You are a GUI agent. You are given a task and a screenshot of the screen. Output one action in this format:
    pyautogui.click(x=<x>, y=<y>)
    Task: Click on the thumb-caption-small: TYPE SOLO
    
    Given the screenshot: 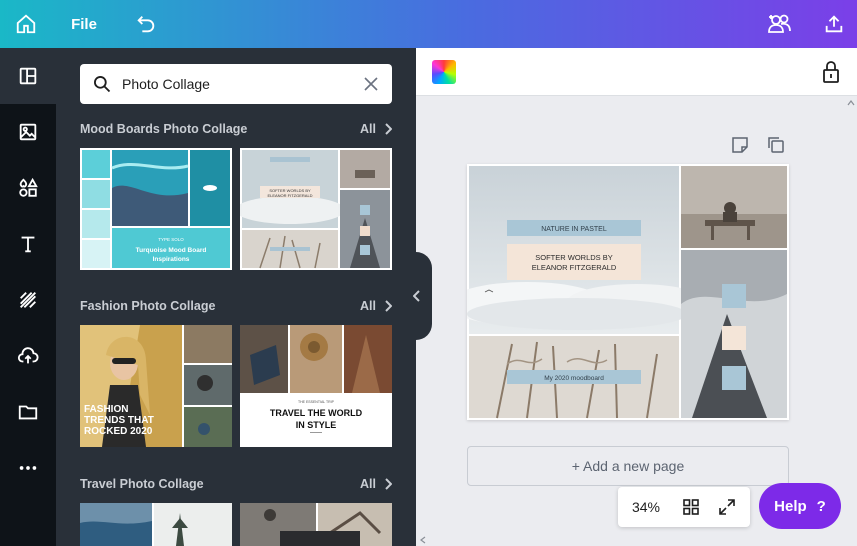 What is the action you would take?
    pyautogui.click(x=171, y=239)
    